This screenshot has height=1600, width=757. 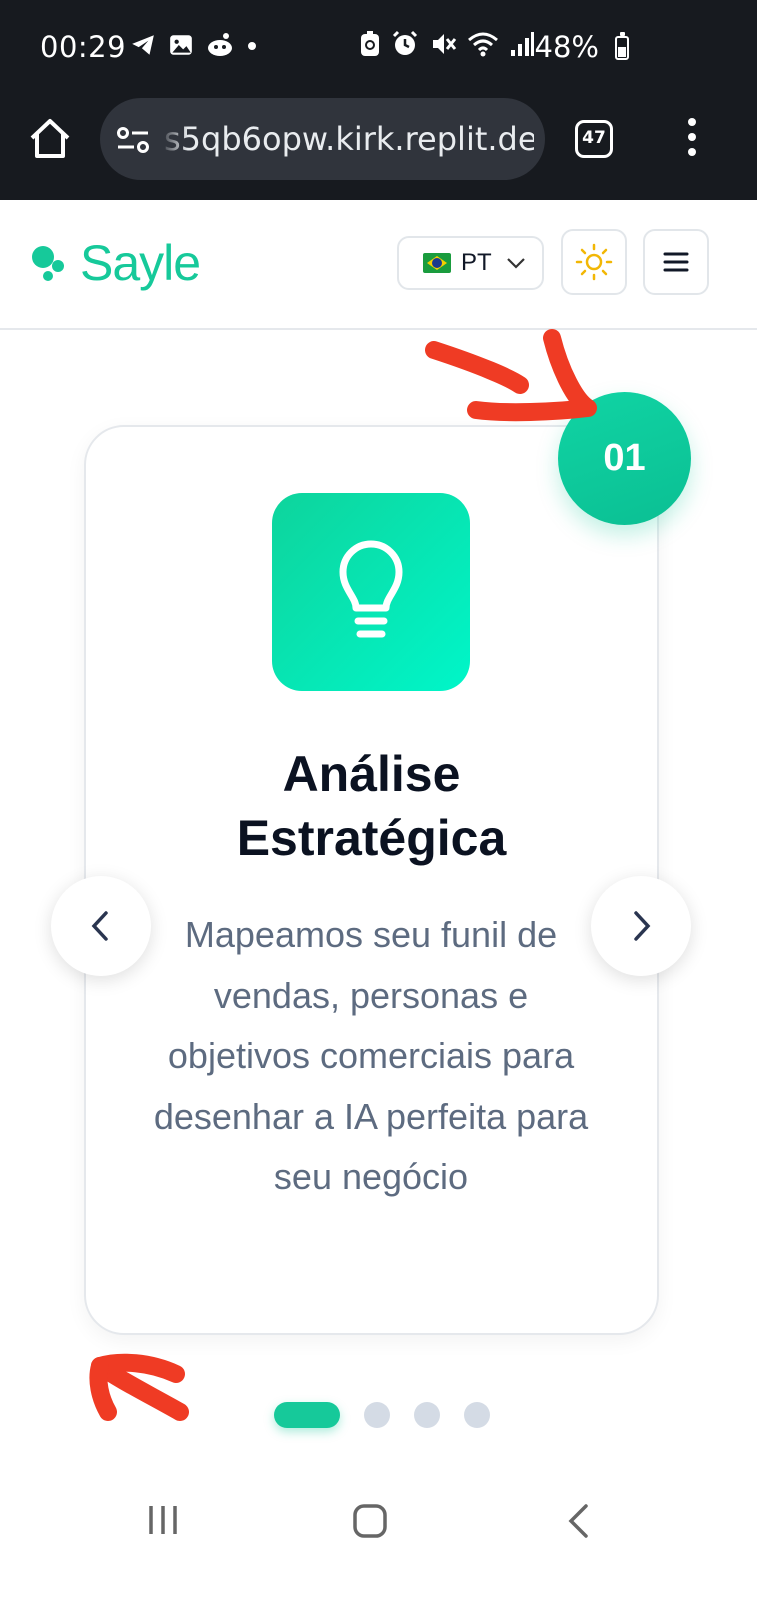 I want to click on chevron-left-icon, so click(x=99, y=926).